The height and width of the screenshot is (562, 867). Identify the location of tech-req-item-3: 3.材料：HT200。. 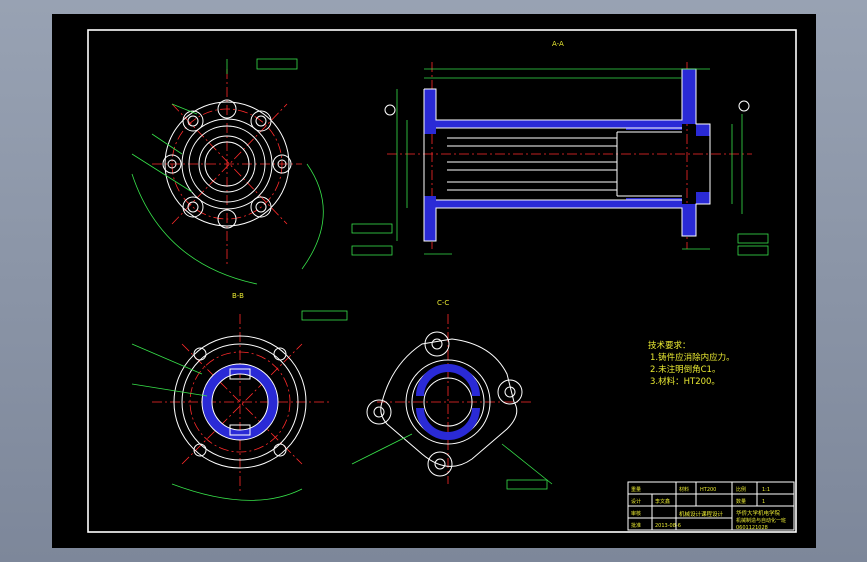
(685, 381).